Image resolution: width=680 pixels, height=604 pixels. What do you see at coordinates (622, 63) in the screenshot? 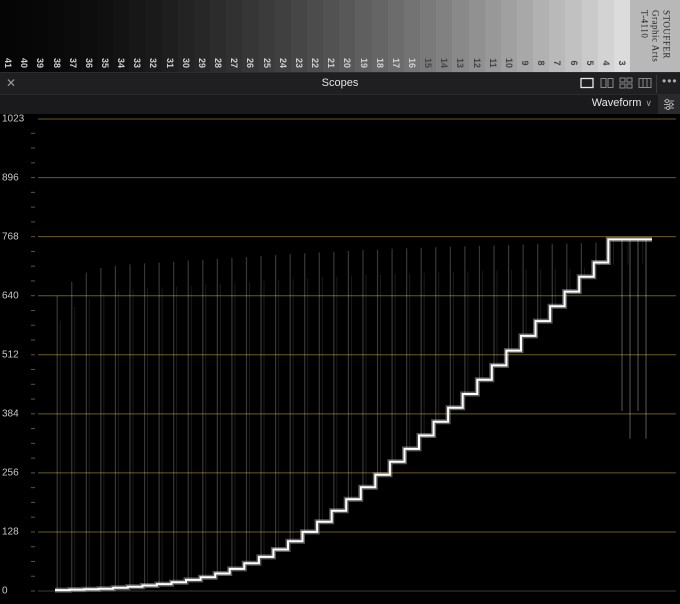
I see `grayscale-step-number: 3` at bounding box center [622, 63].